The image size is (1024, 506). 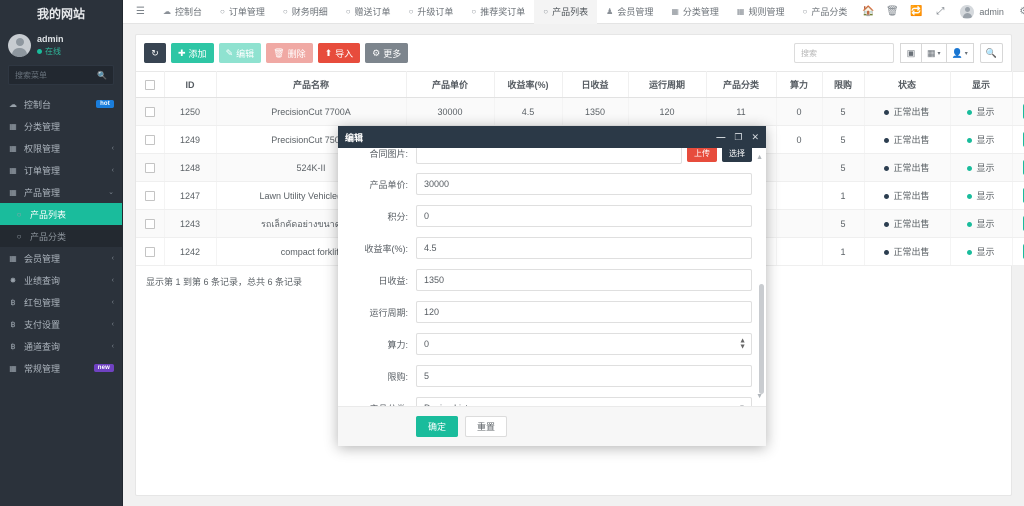 I want to click on modal-header: 编辑 — ❐ ✕, so click(x=552, y=137).